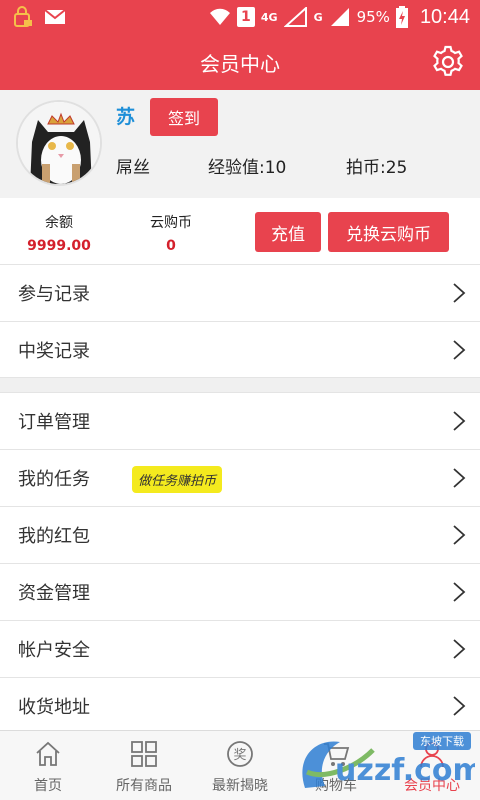 Image resolution: width=480 pixels, height=800 pixels. Describe the element at coordinates (144, 786) in the screenshot. I see `nav-label: 所有商品` at that location.